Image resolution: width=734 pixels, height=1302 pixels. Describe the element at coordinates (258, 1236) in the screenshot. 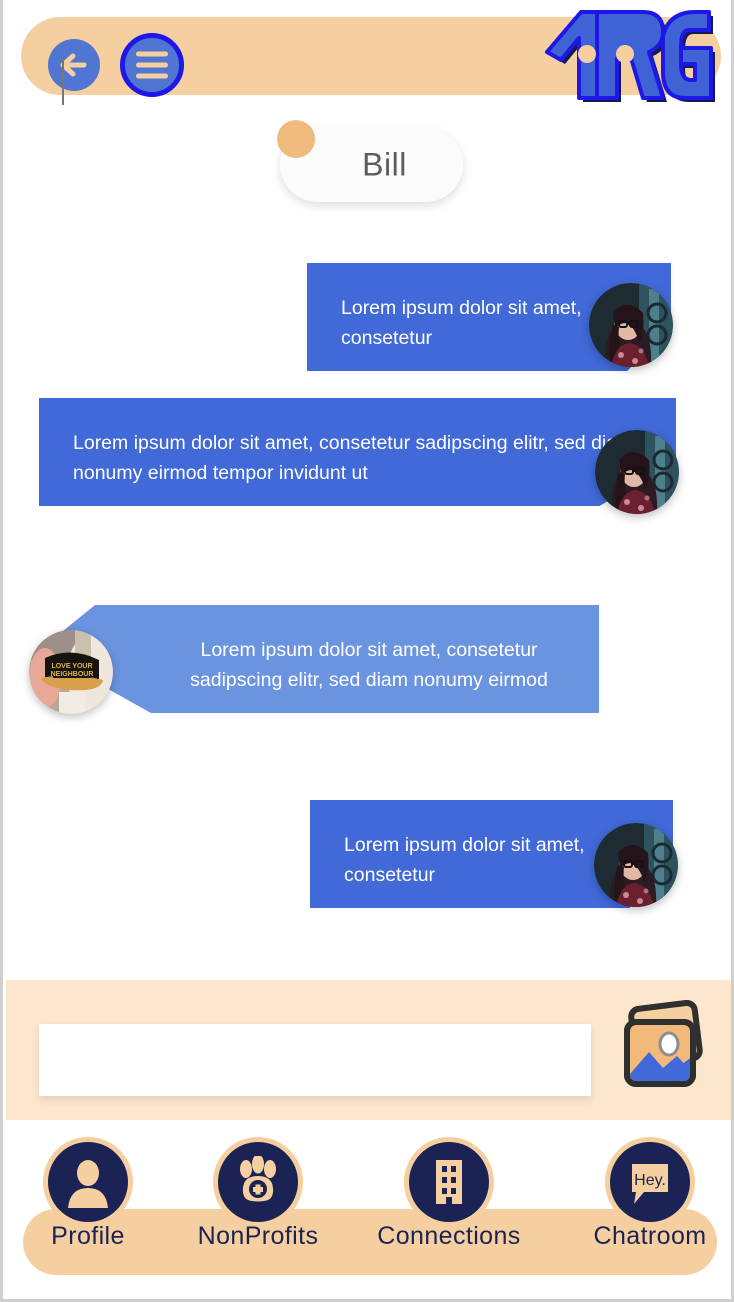

I see `nav-label-nonprofits: NonProfits` at that location.